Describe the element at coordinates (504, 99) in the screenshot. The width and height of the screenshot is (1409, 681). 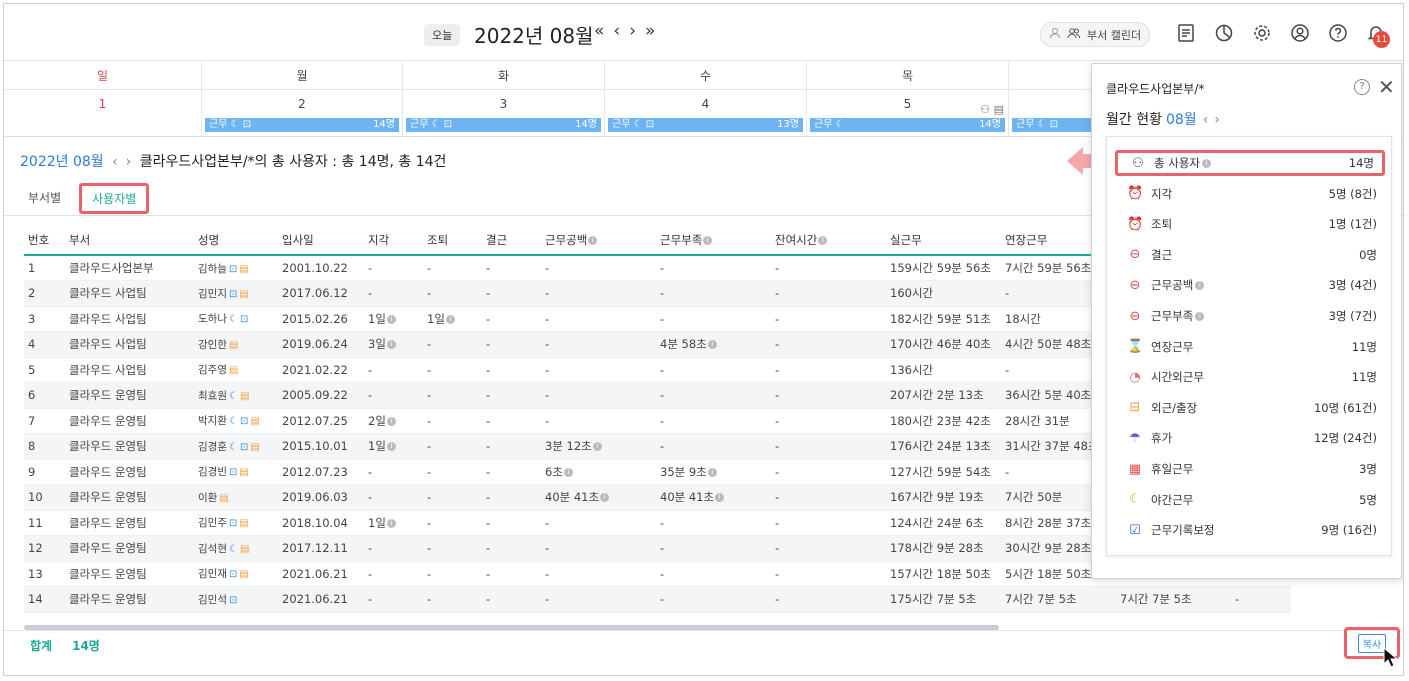
I see `calendar-day: 화 3 근무 ☾ ⊡ 14명` at that location.